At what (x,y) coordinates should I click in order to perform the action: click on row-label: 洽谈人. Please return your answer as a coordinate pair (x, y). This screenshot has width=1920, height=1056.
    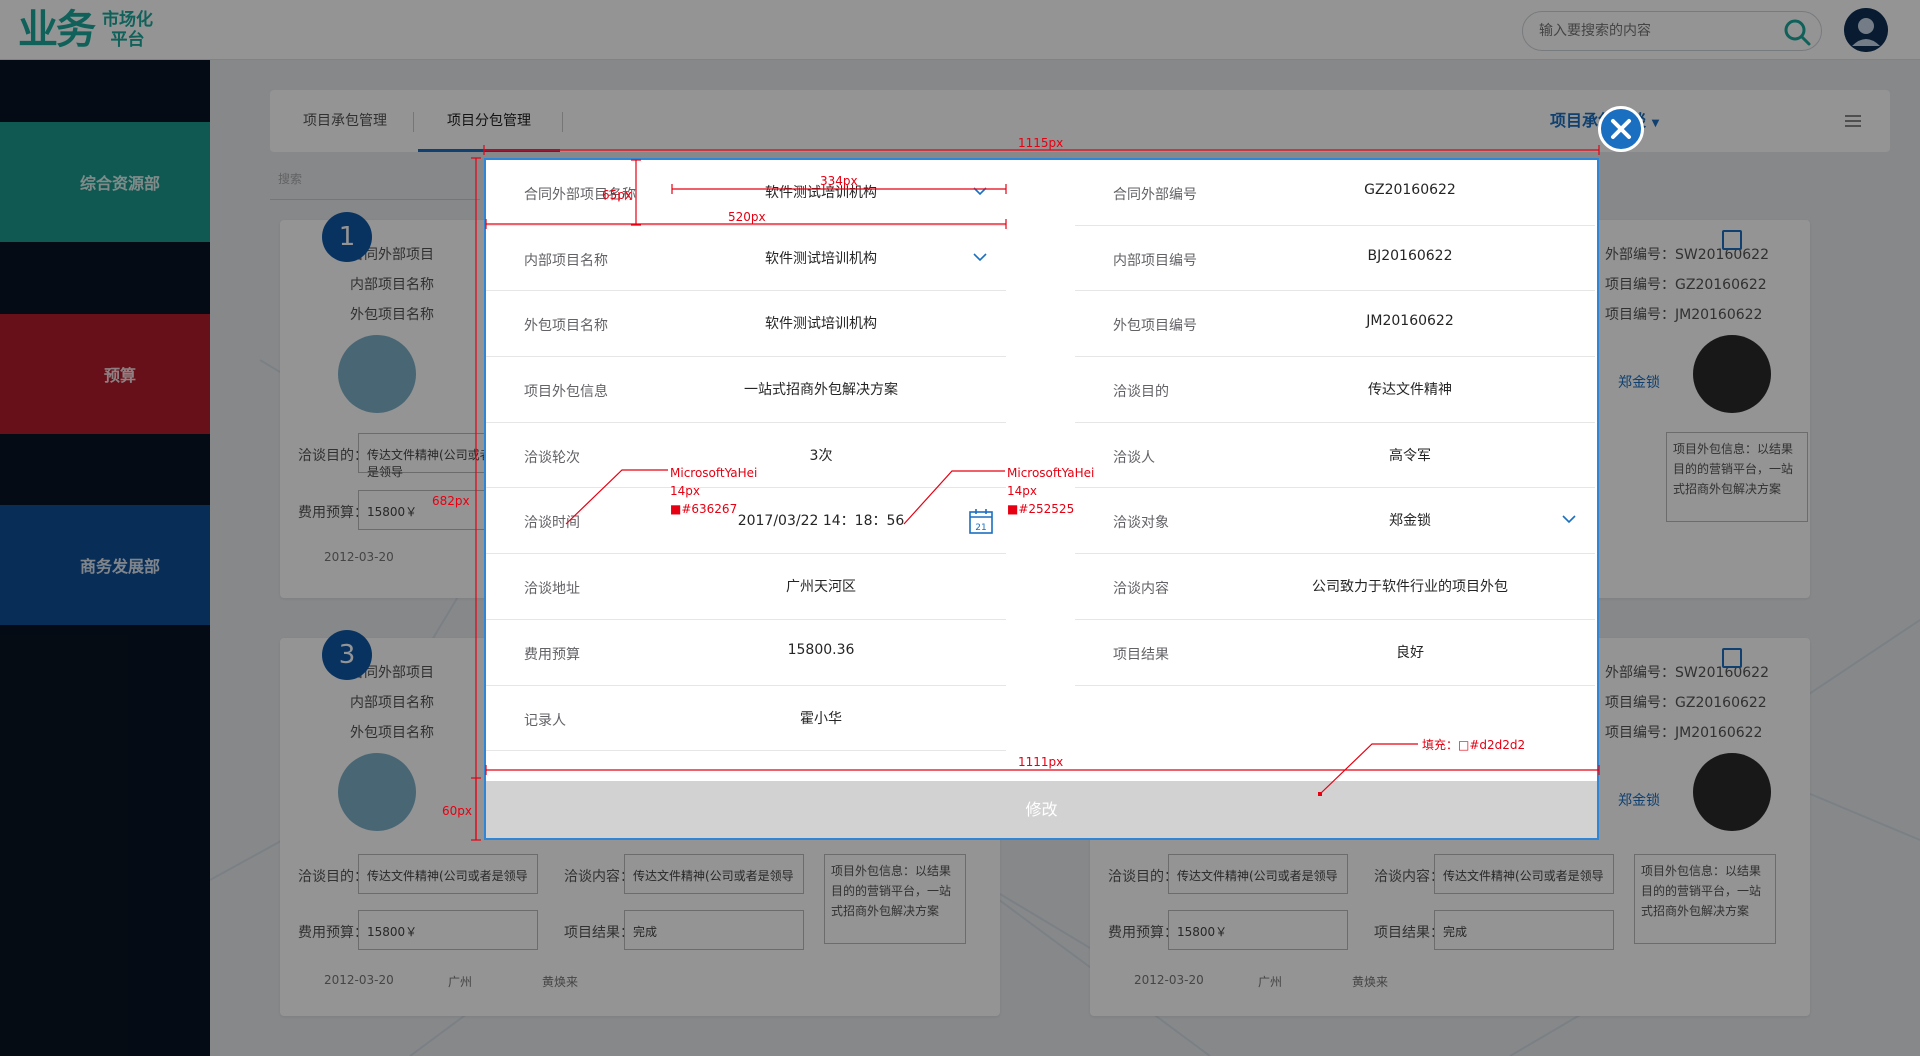
    Looking at the image, I should click on (1134, 457).